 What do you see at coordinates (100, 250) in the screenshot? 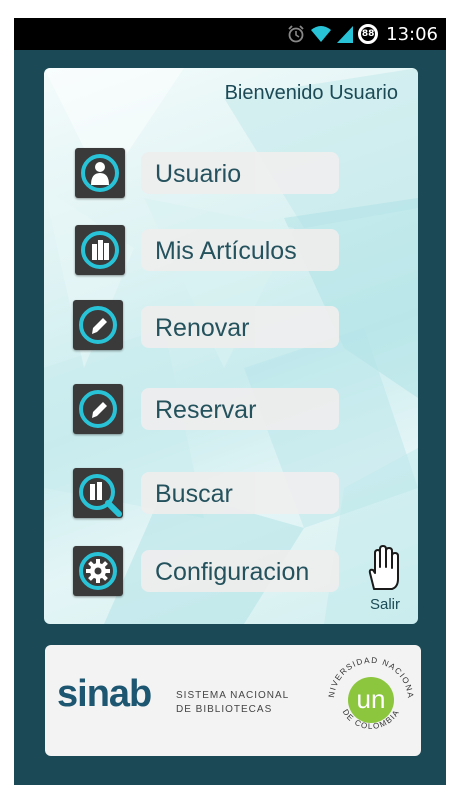
I see `books-icon` at bounding box center [100, 250].